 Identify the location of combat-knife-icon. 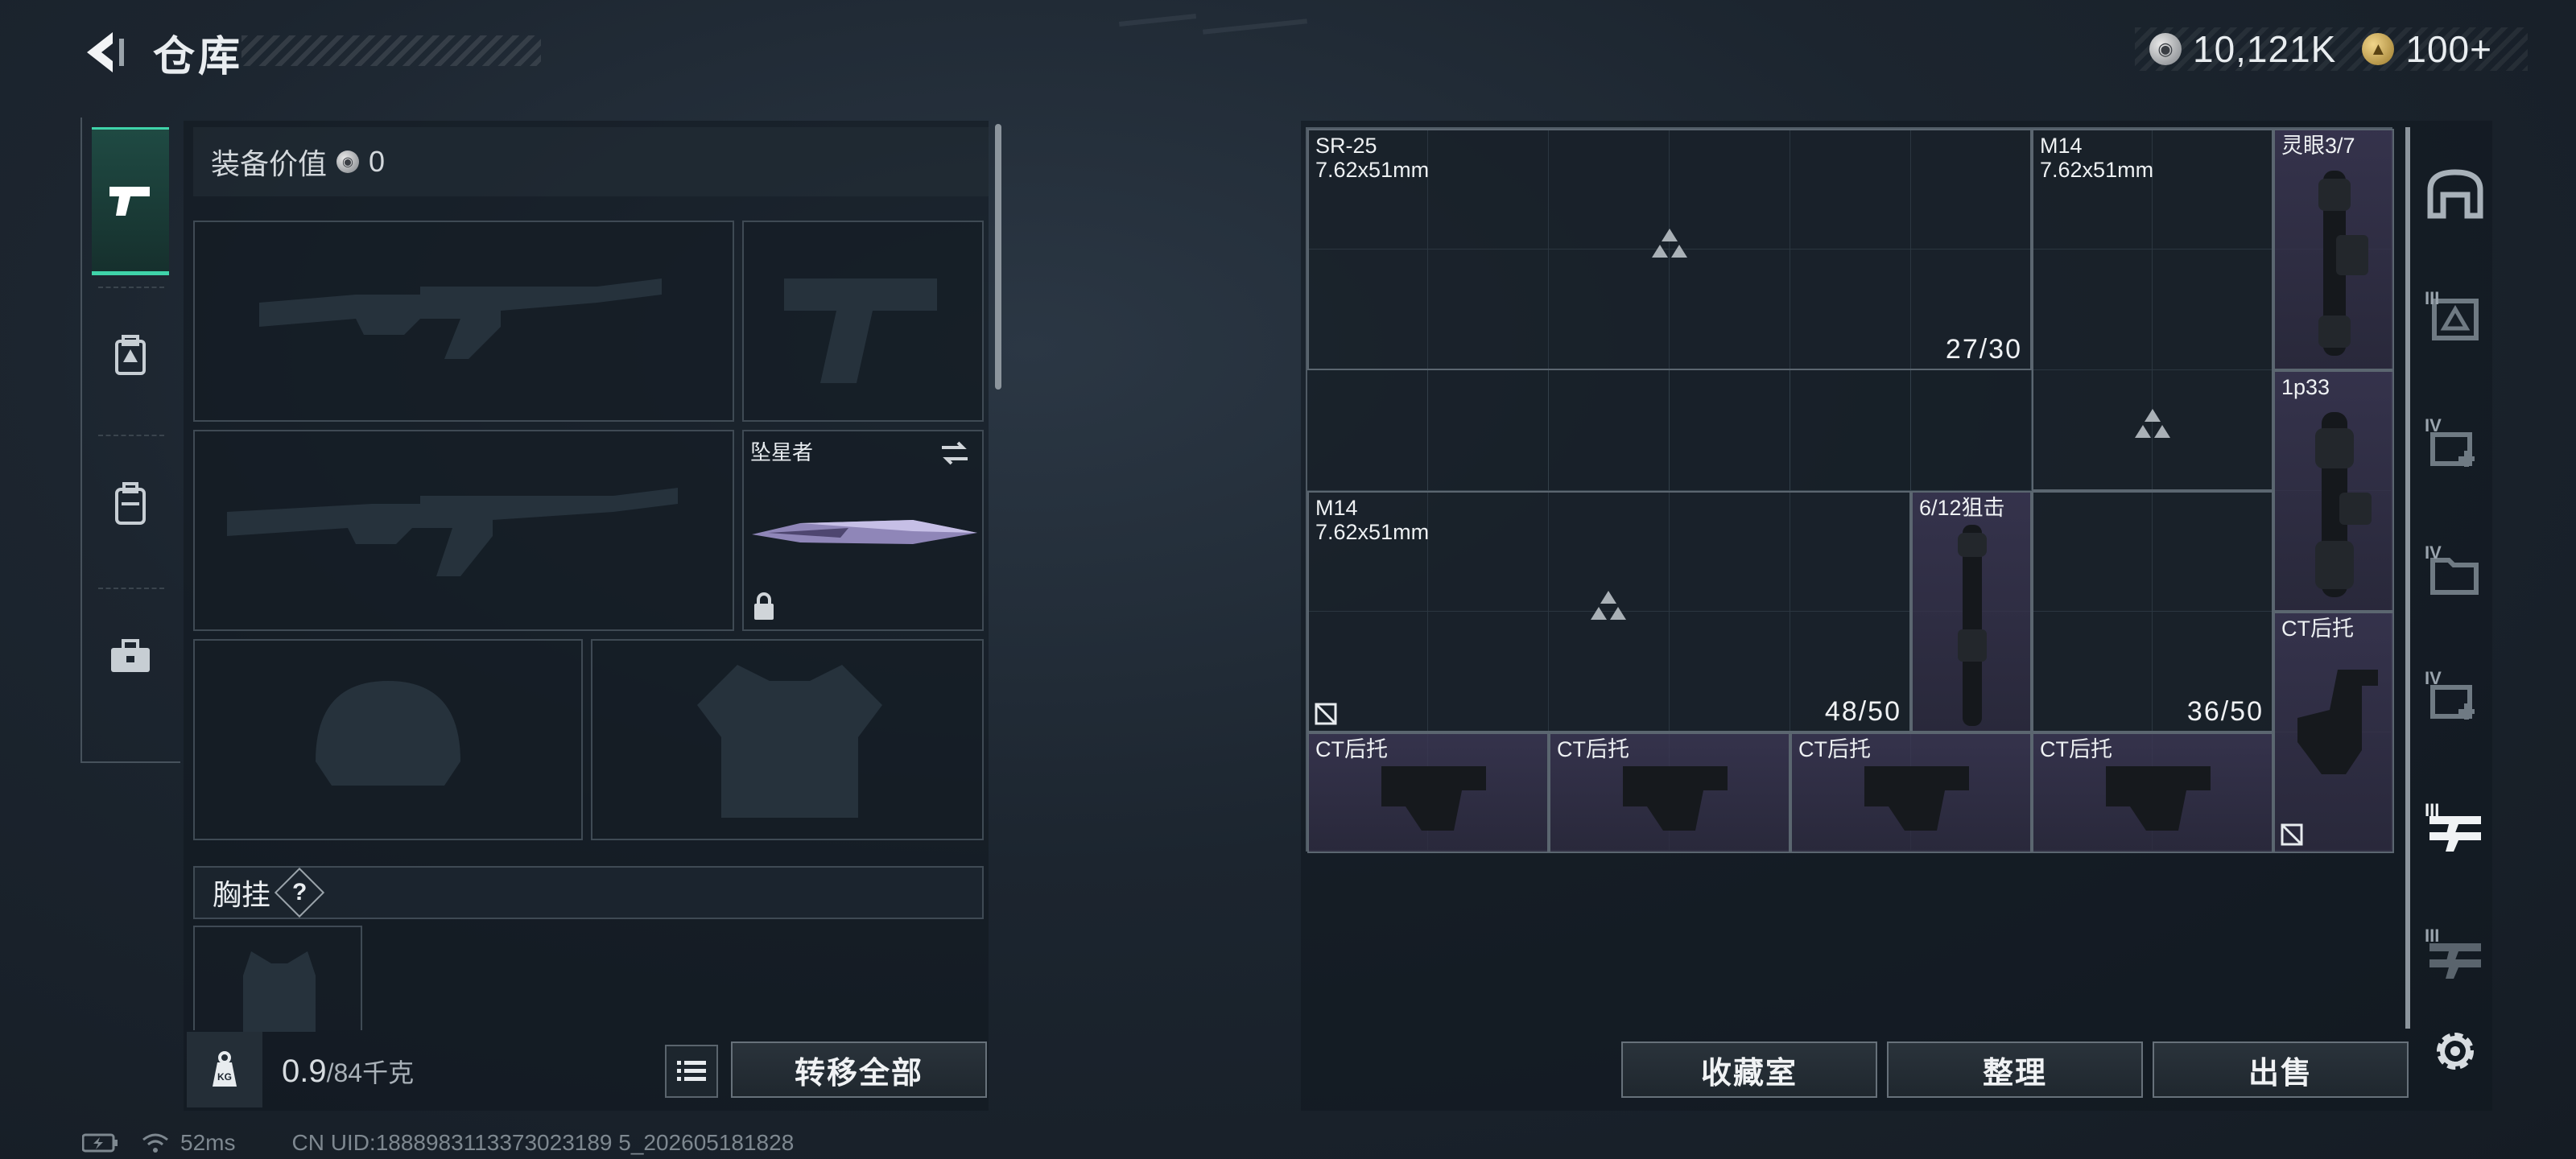
(864, 532).